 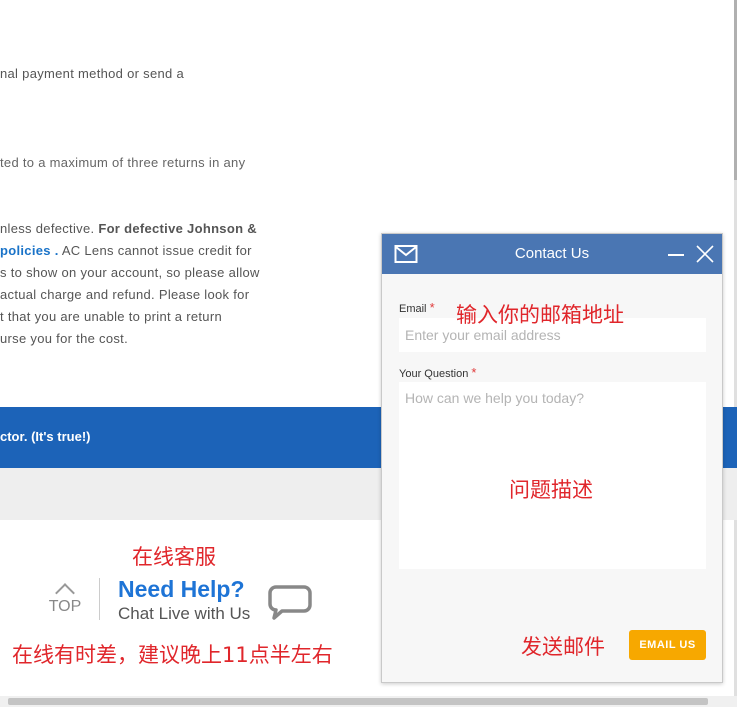 I want to click on annotation-question-note: 问题描述, so click(x=551, y=490).